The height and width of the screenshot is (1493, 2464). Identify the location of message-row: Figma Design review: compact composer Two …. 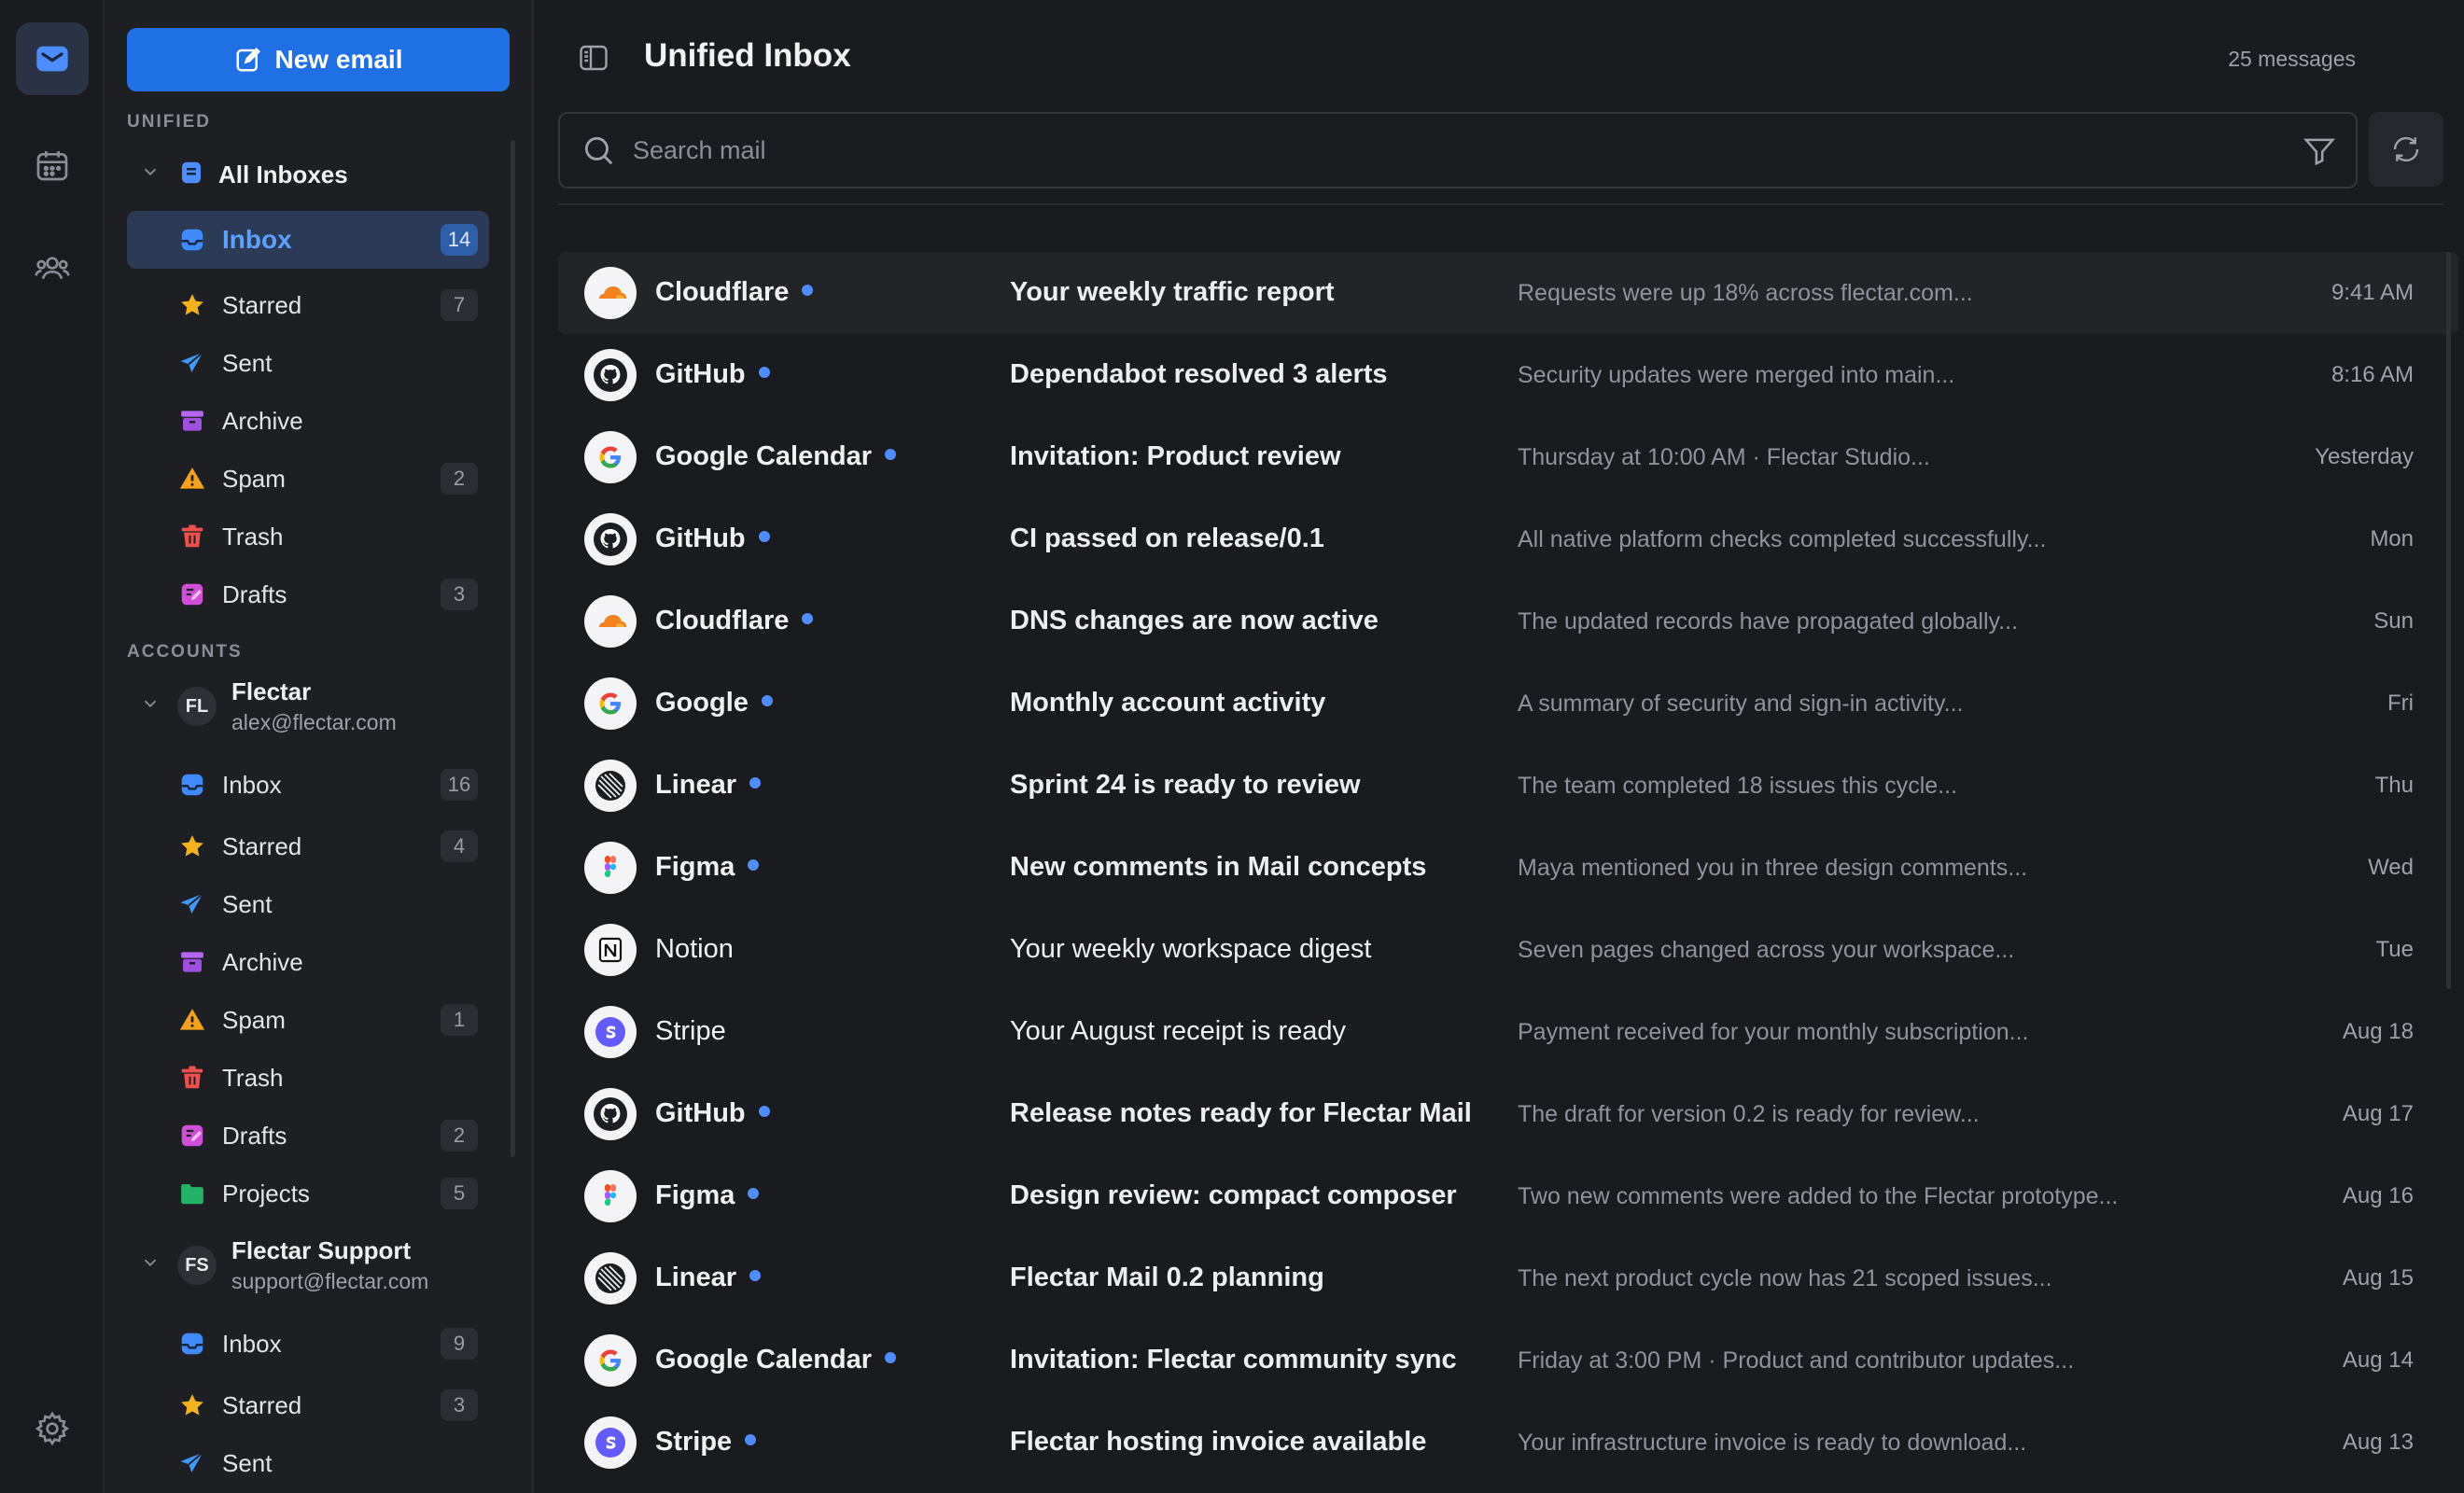
(1508, 1196).